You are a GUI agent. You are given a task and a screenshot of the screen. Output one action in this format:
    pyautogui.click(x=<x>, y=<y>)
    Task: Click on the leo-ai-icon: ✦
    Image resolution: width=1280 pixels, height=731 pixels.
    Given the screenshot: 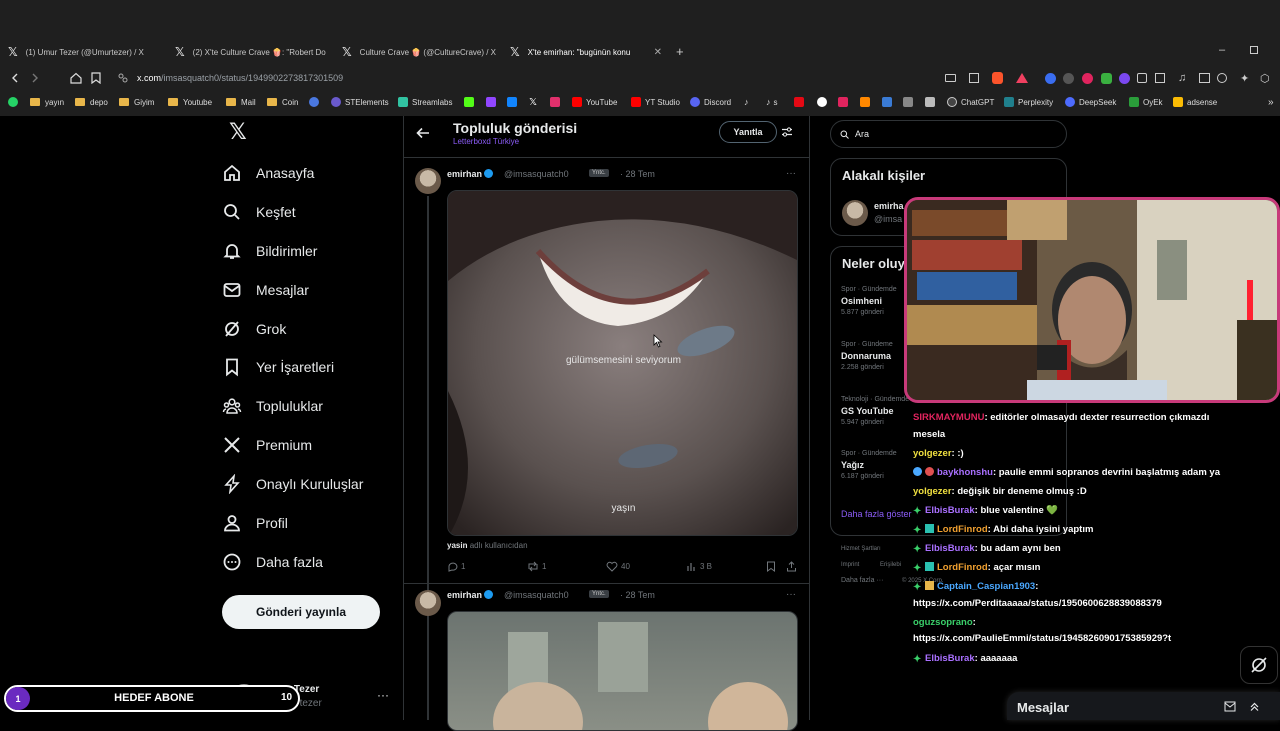 What is the action you would take?
    pyautogui.click(x=1244, y=78)
    